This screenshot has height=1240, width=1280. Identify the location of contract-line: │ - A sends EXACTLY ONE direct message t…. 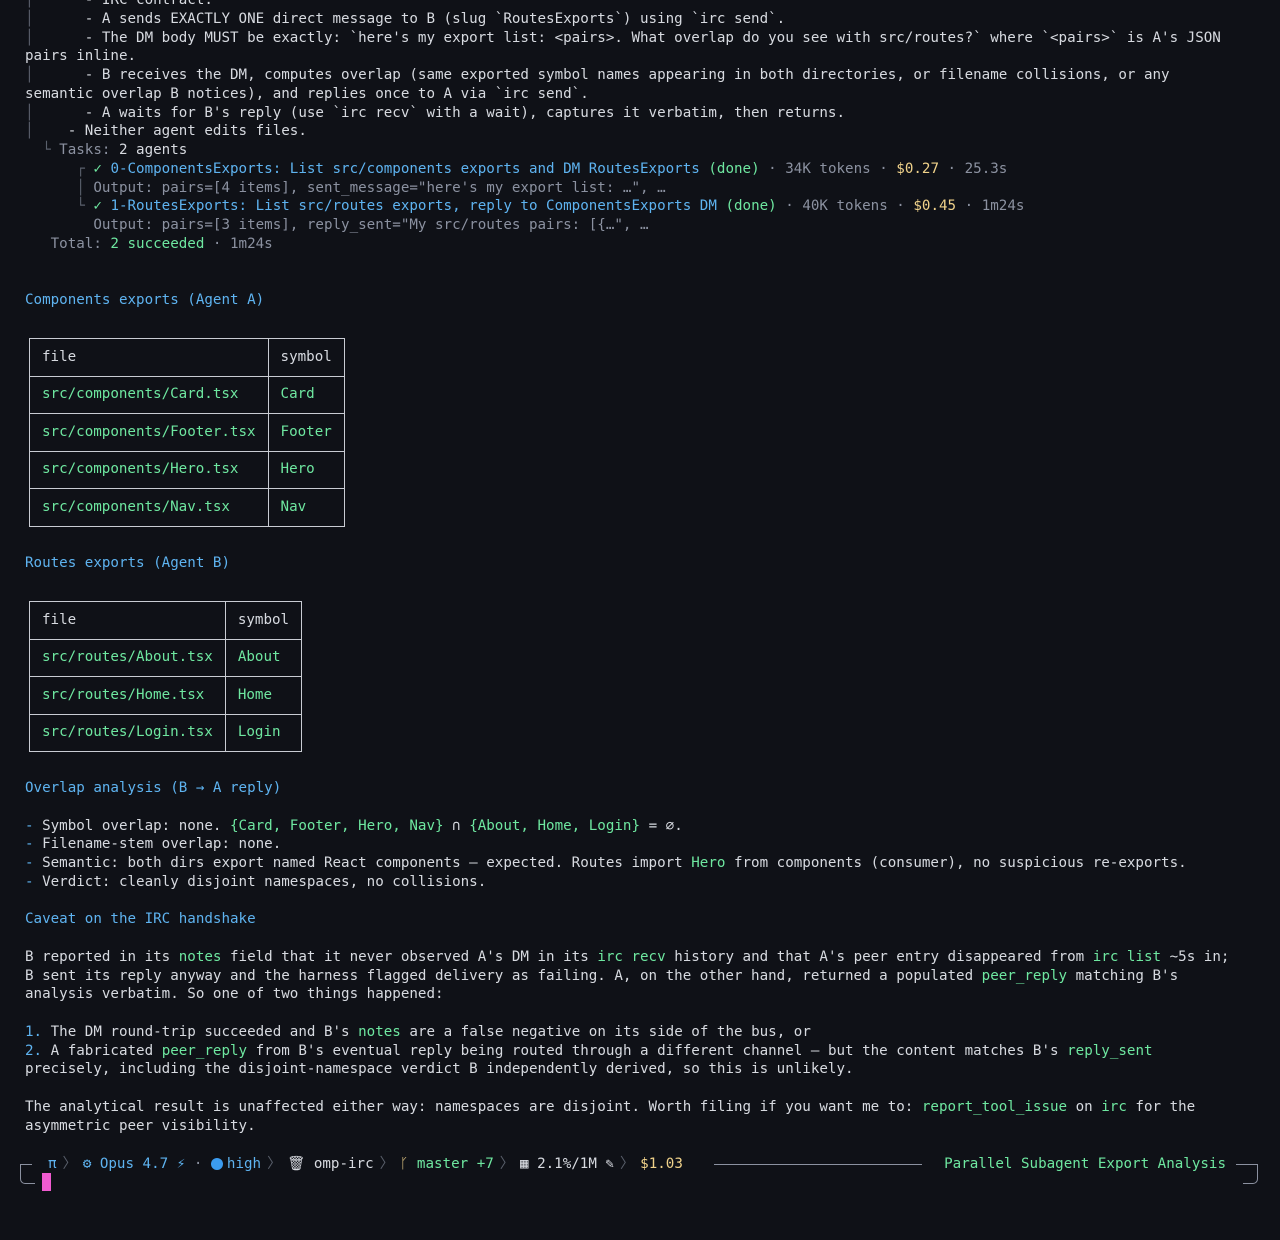
(405, 18).